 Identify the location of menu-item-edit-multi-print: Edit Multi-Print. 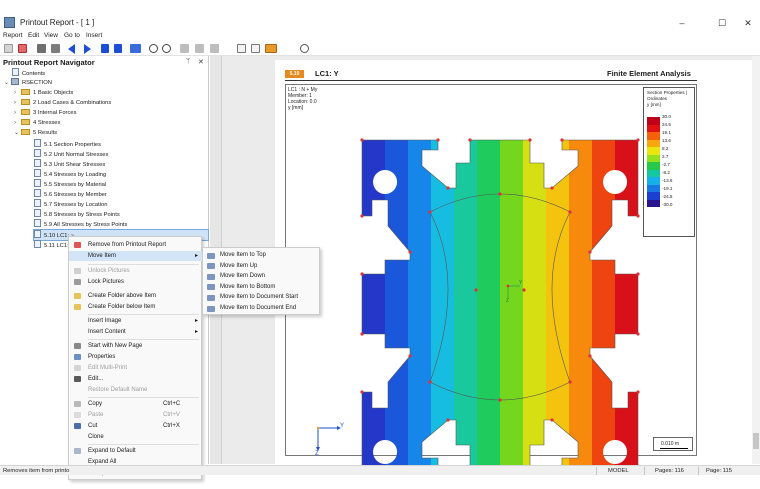
(135, 368).